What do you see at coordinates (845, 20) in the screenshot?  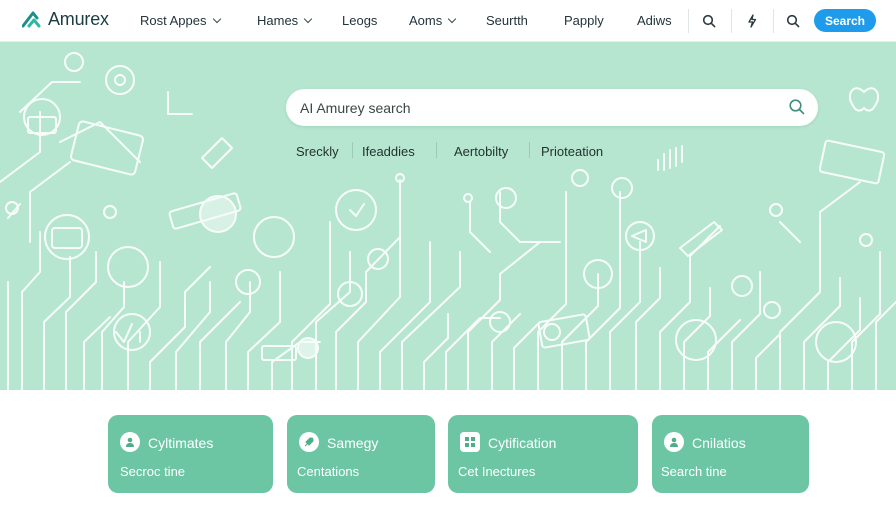 I see `search-button: Search` at bounding box center [845, 20].